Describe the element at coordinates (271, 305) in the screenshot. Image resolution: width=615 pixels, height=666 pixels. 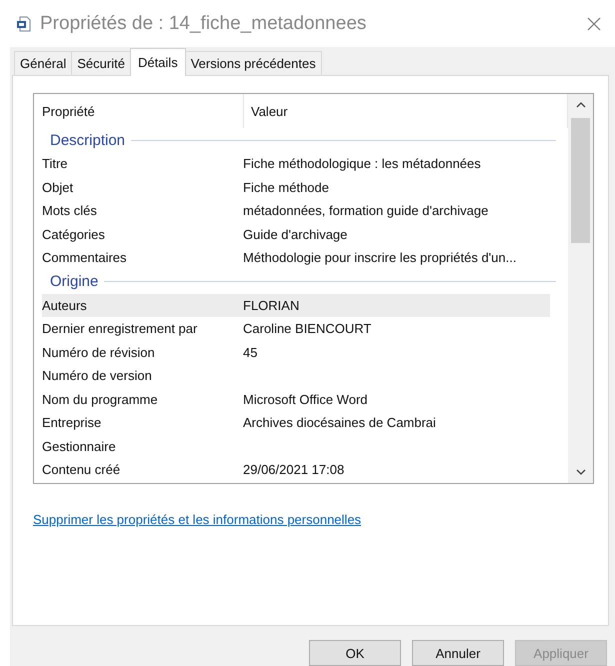
I see `property-value: FLORIAN` at that location.